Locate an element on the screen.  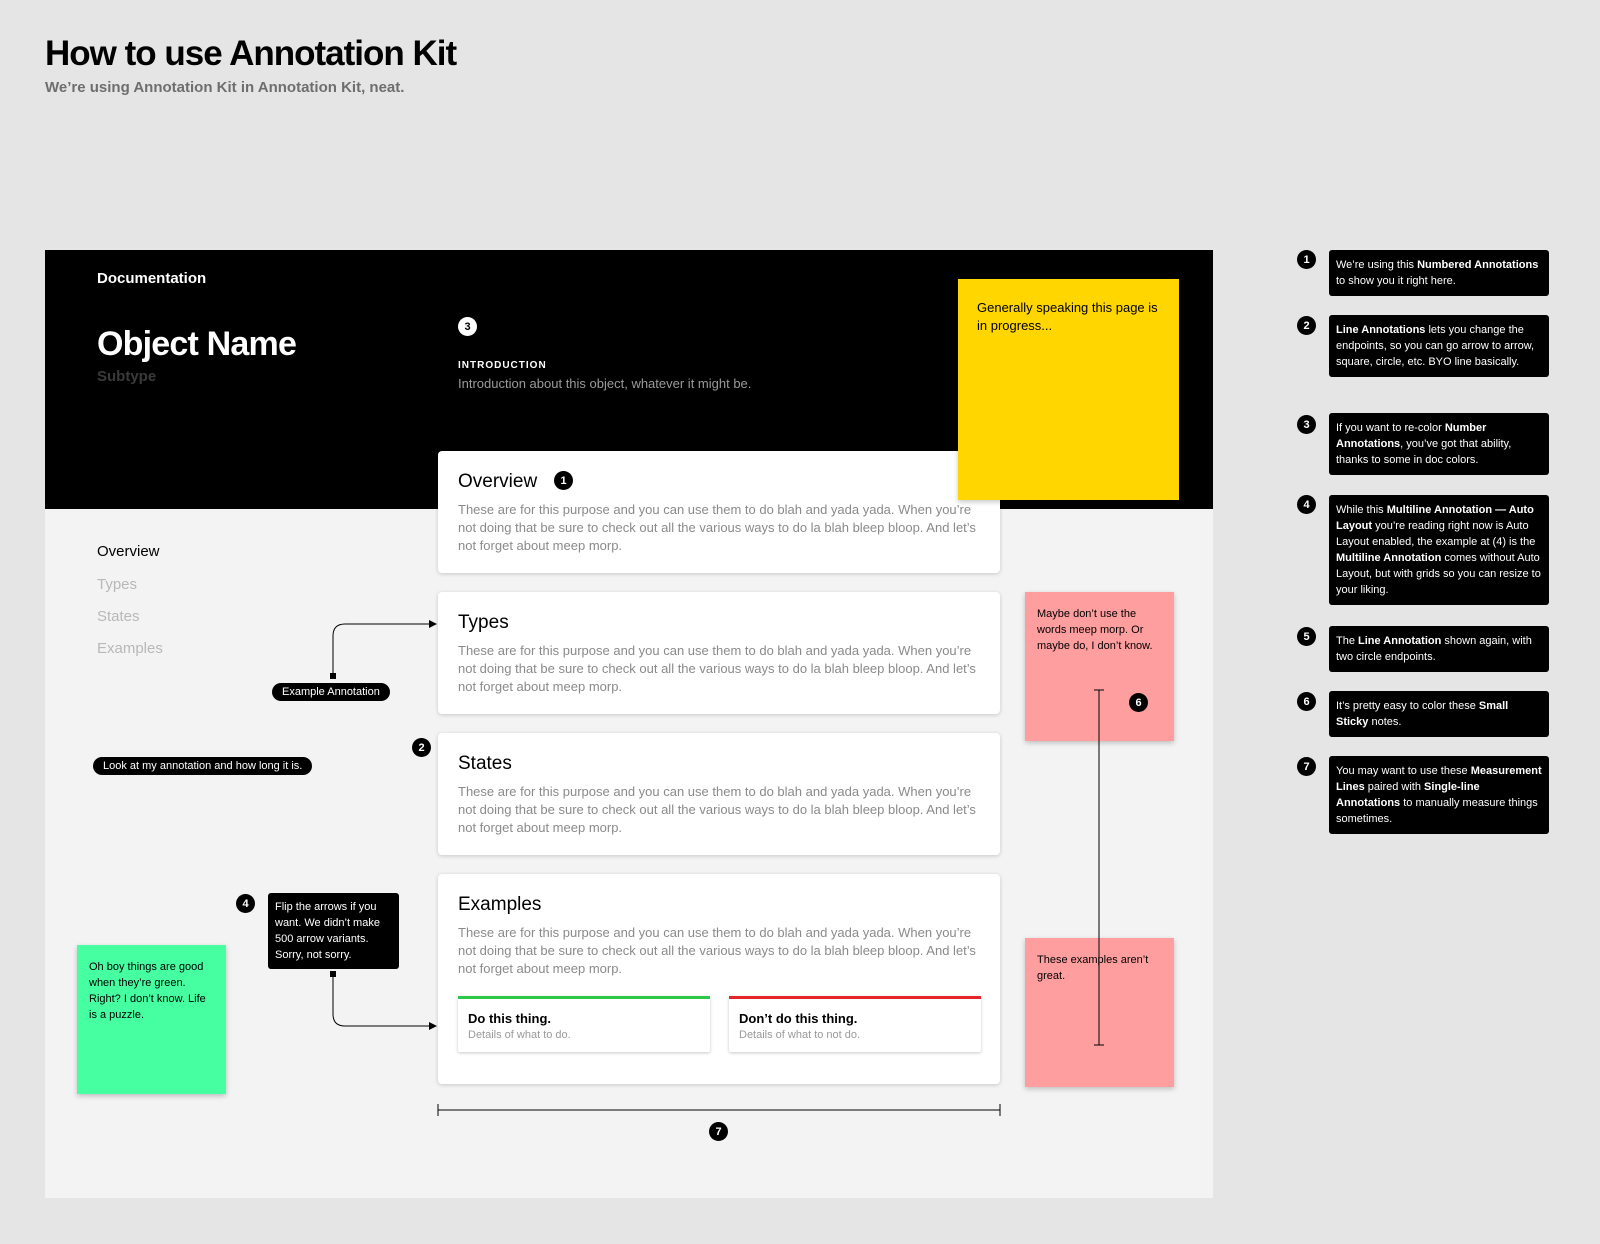
legend-badge-1: 1 is located at coordinates (1306, 259).